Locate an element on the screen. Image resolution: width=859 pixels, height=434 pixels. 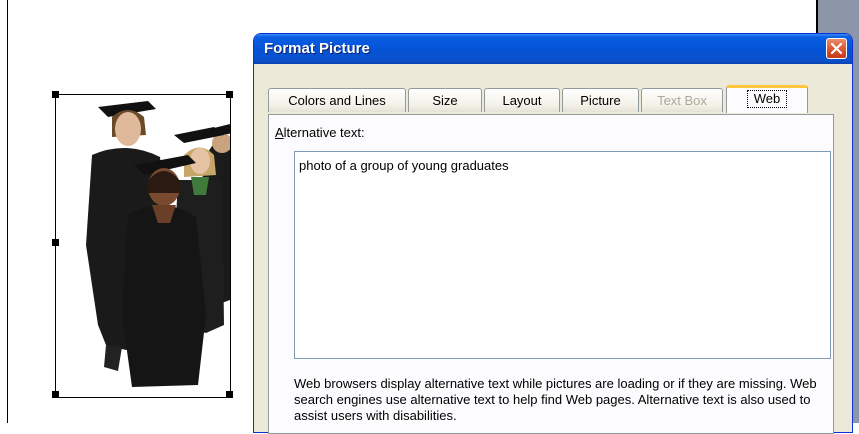
tab-web-label: Web is located at coordinates (767, 99).